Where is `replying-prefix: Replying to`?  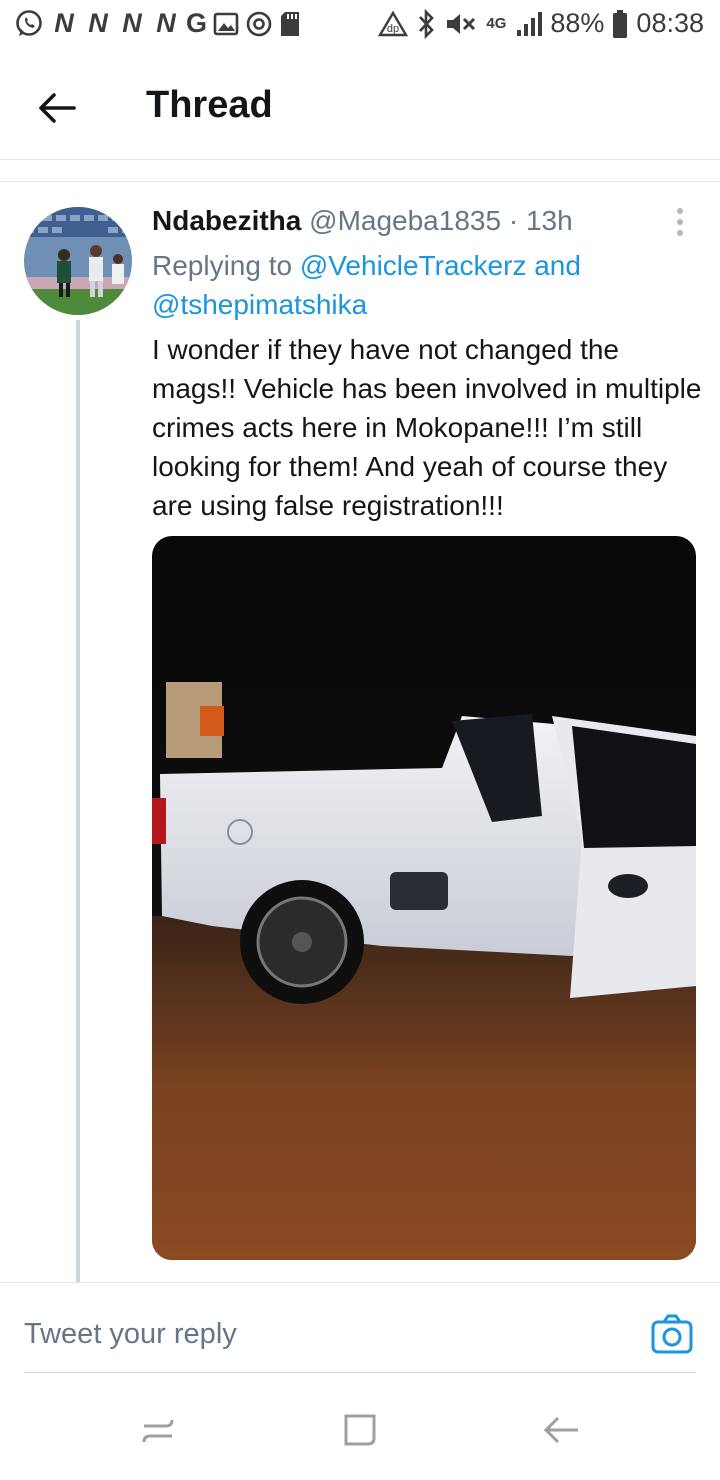
replying-prefix: Replying to is located at coordinates (226, 265).